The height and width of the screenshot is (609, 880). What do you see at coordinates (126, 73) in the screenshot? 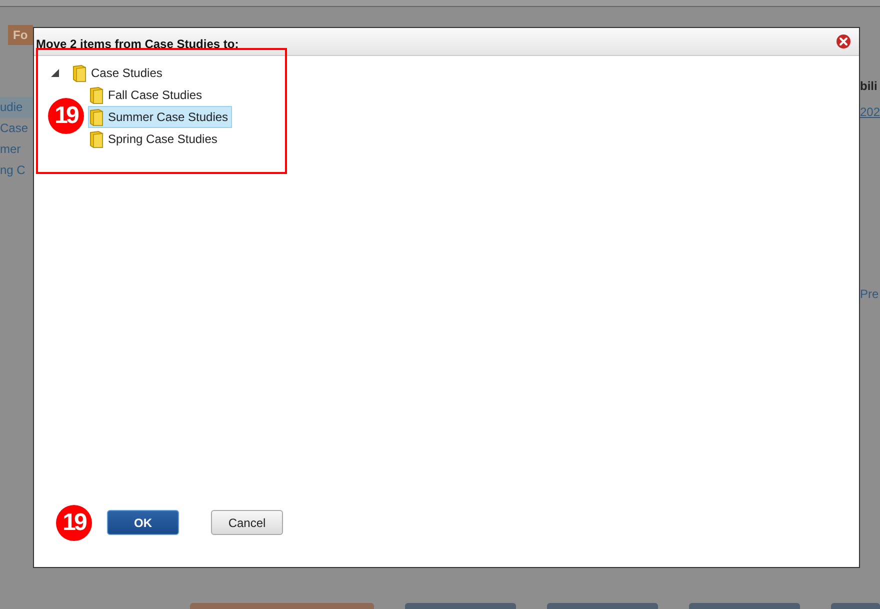
I see `tree-item-label: Case Studies` at bounding box center [126, 73].